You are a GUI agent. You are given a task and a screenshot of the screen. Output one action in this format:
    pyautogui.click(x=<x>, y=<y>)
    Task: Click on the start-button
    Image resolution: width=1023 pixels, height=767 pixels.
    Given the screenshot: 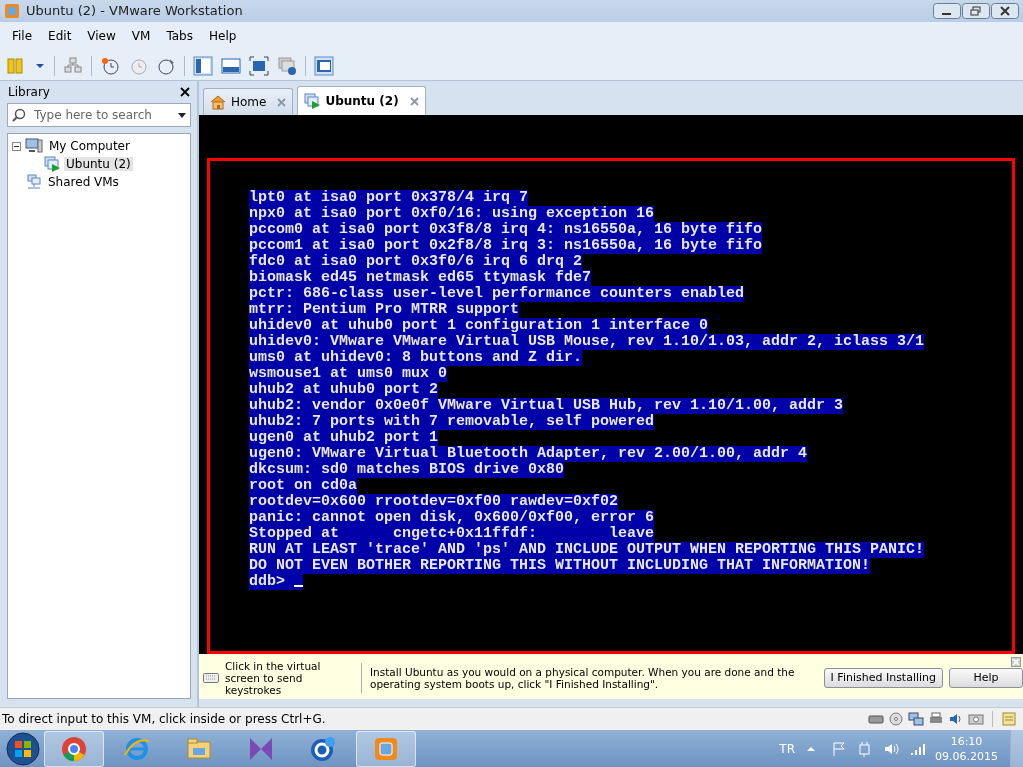 What is the action you would take?
    pyautogui.click(x=23, y=748)
    